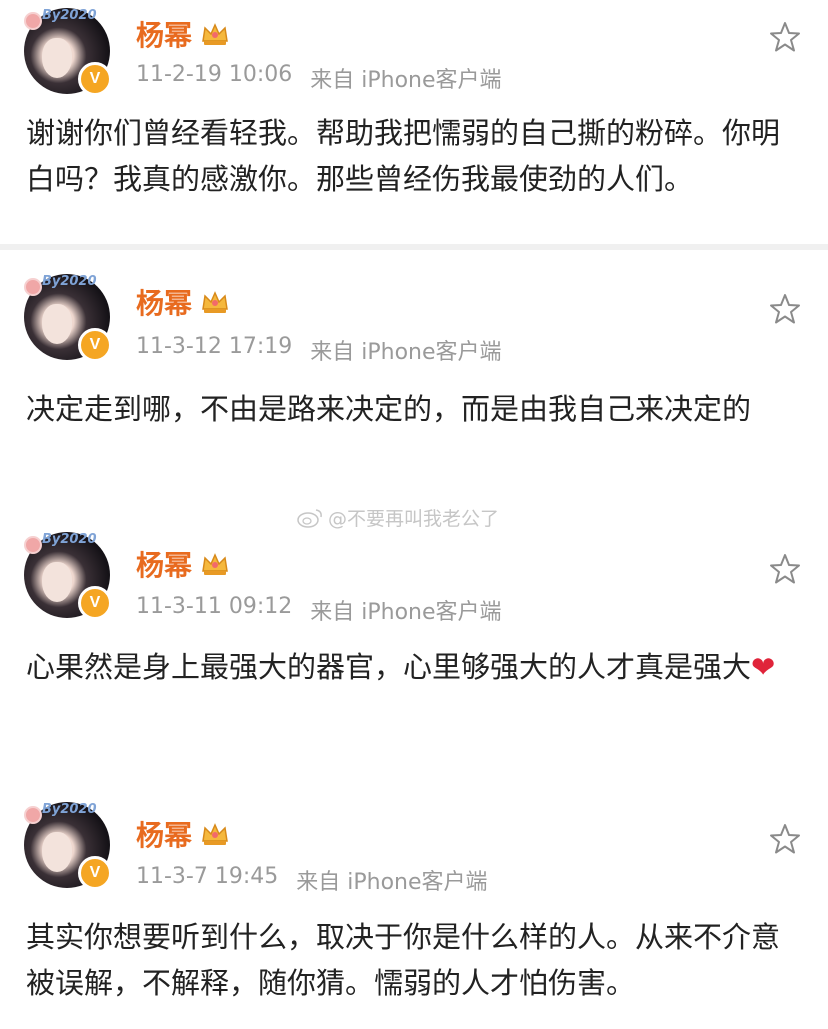 The image size is (828, 1029). What do you see at coordinates (763, 667) in the screenshot?
I see `heart-emoji-icon: ❤` at bounding box center [763, 667].